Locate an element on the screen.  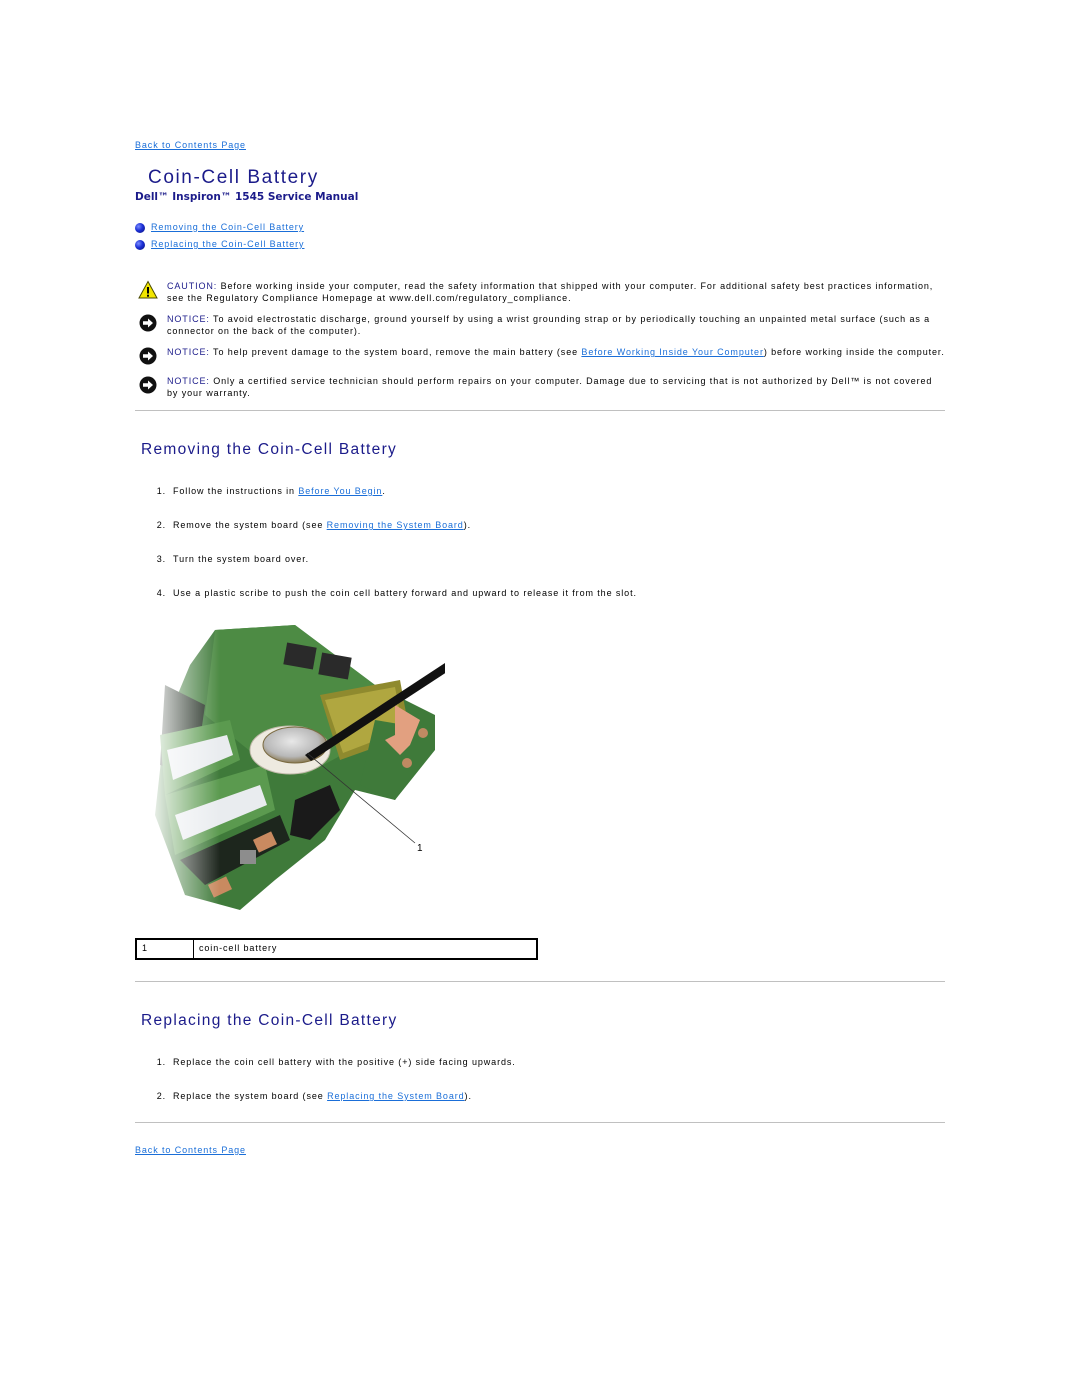
callout-table: 1 coin-cell battery is located at coordinates (336, 949).